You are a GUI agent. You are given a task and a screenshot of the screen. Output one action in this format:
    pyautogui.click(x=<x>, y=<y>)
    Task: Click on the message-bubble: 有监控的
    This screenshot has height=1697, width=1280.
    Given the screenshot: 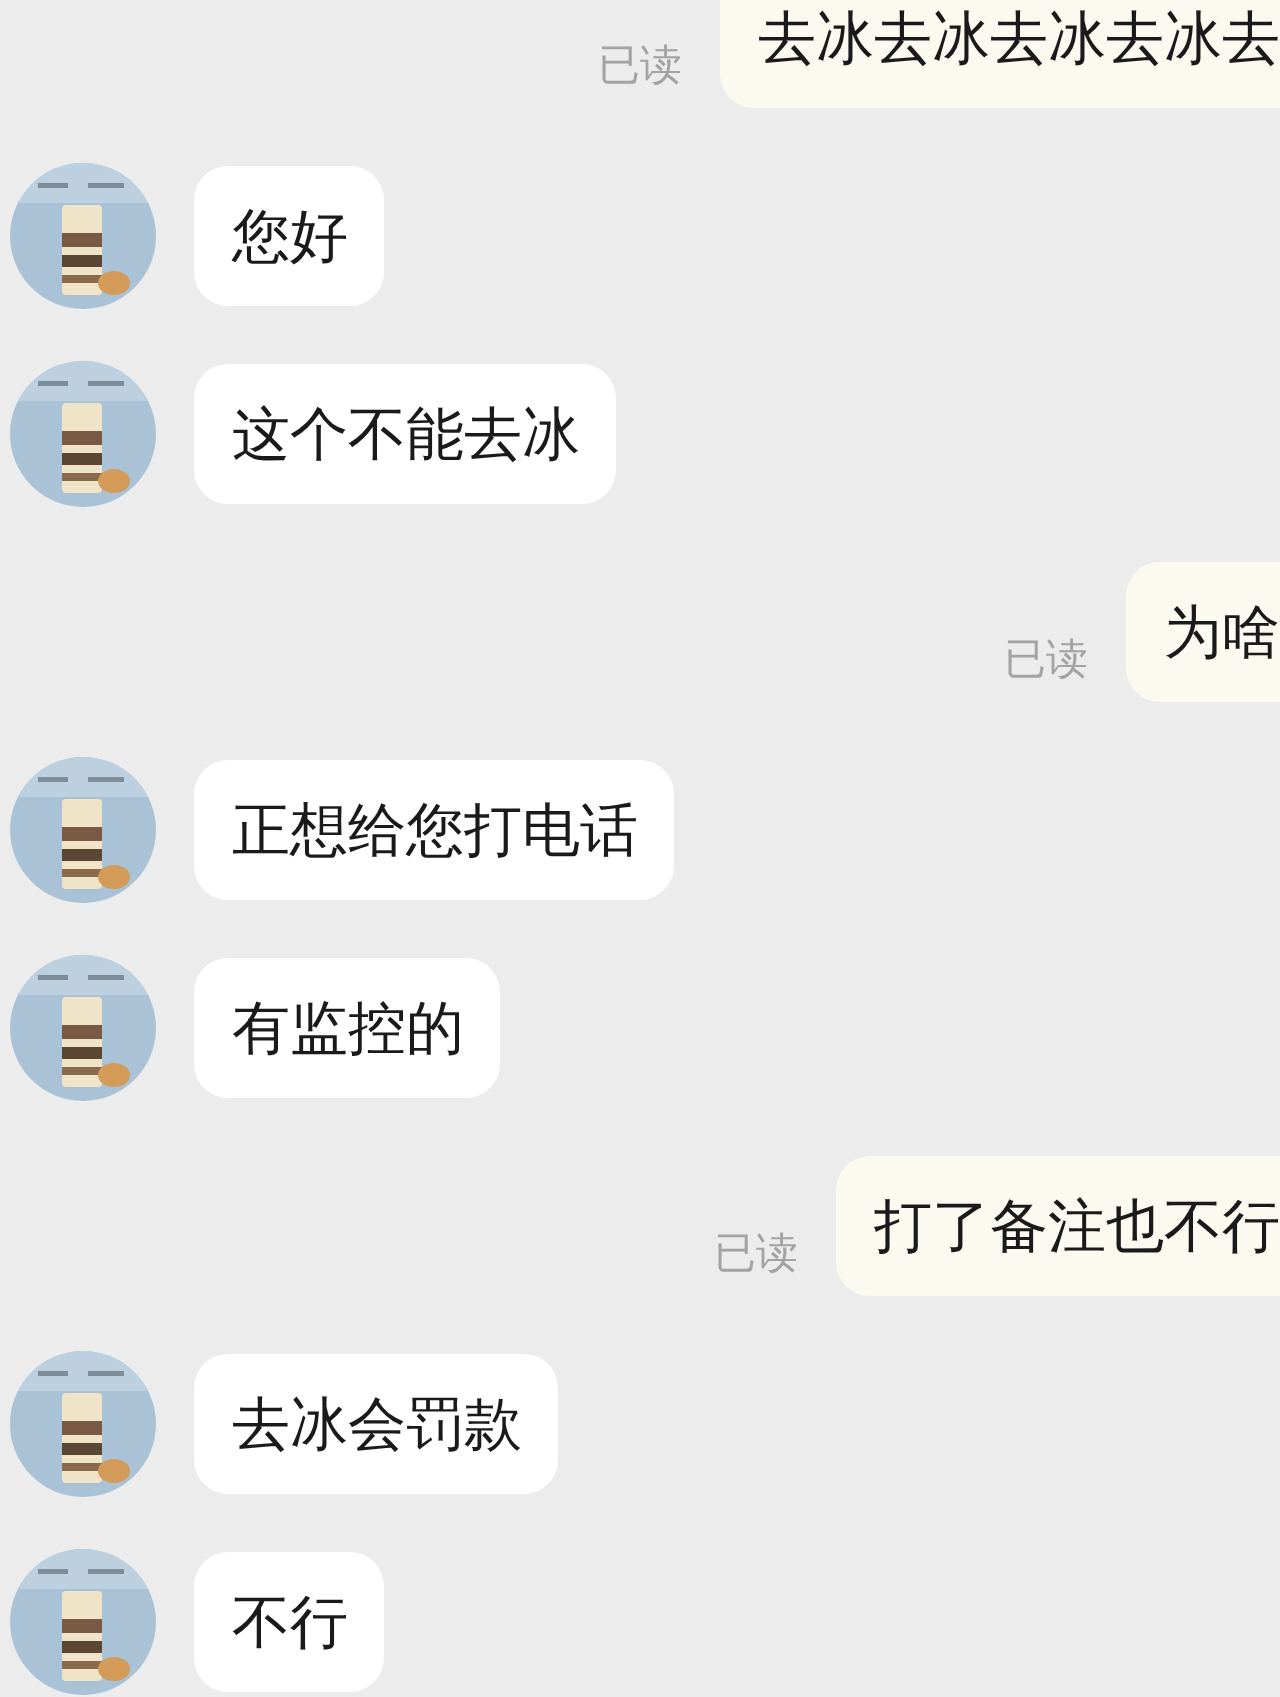 What is the action you would take?
    pyautogui.click(x=347, y=1028)
    